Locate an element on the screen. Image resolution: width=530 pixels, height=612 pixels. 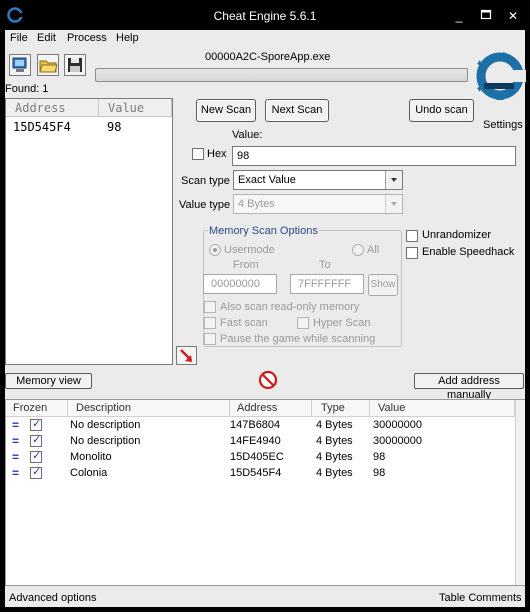
readonly-label: Also scan read-only memory is located at coordinates (290, 307).